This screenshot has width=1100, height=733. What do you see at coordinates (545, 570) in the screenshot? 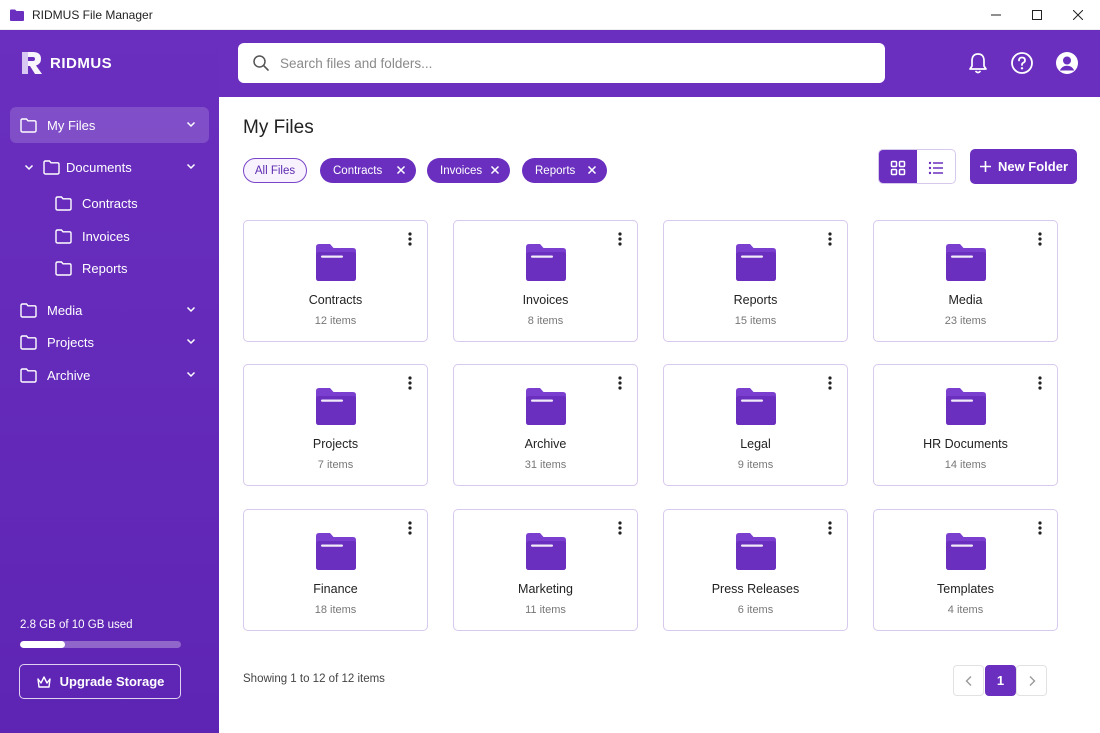
I see `folder-card: Marketing 11 items` at bounding box center [545, 570].